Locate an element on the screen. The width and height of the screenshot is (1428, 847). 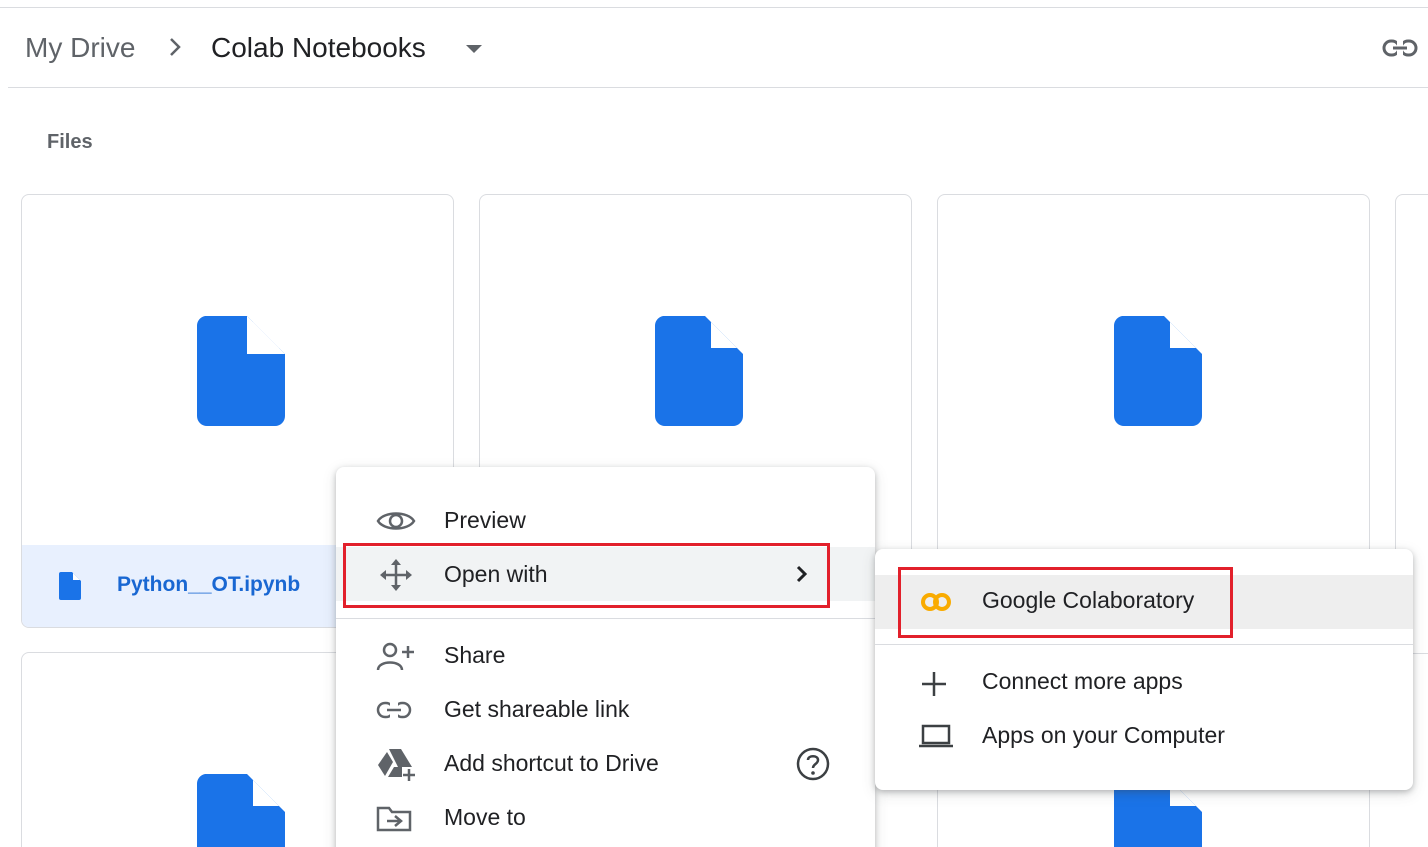
submenu-item-apps-on-computer: Apps on your Computer is located at coordinates (1144, 737).